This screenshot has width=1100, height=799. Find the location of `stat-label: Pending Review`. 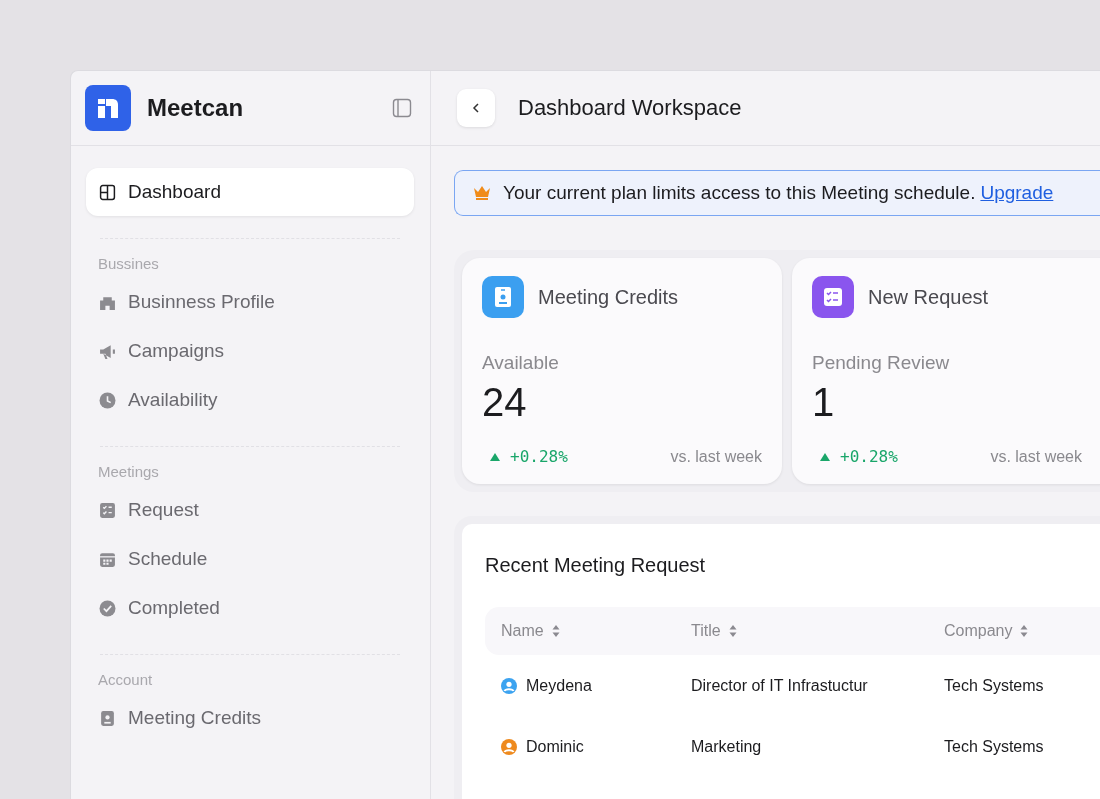

stat-label: Pending Review is located at coordinates (881, 363).